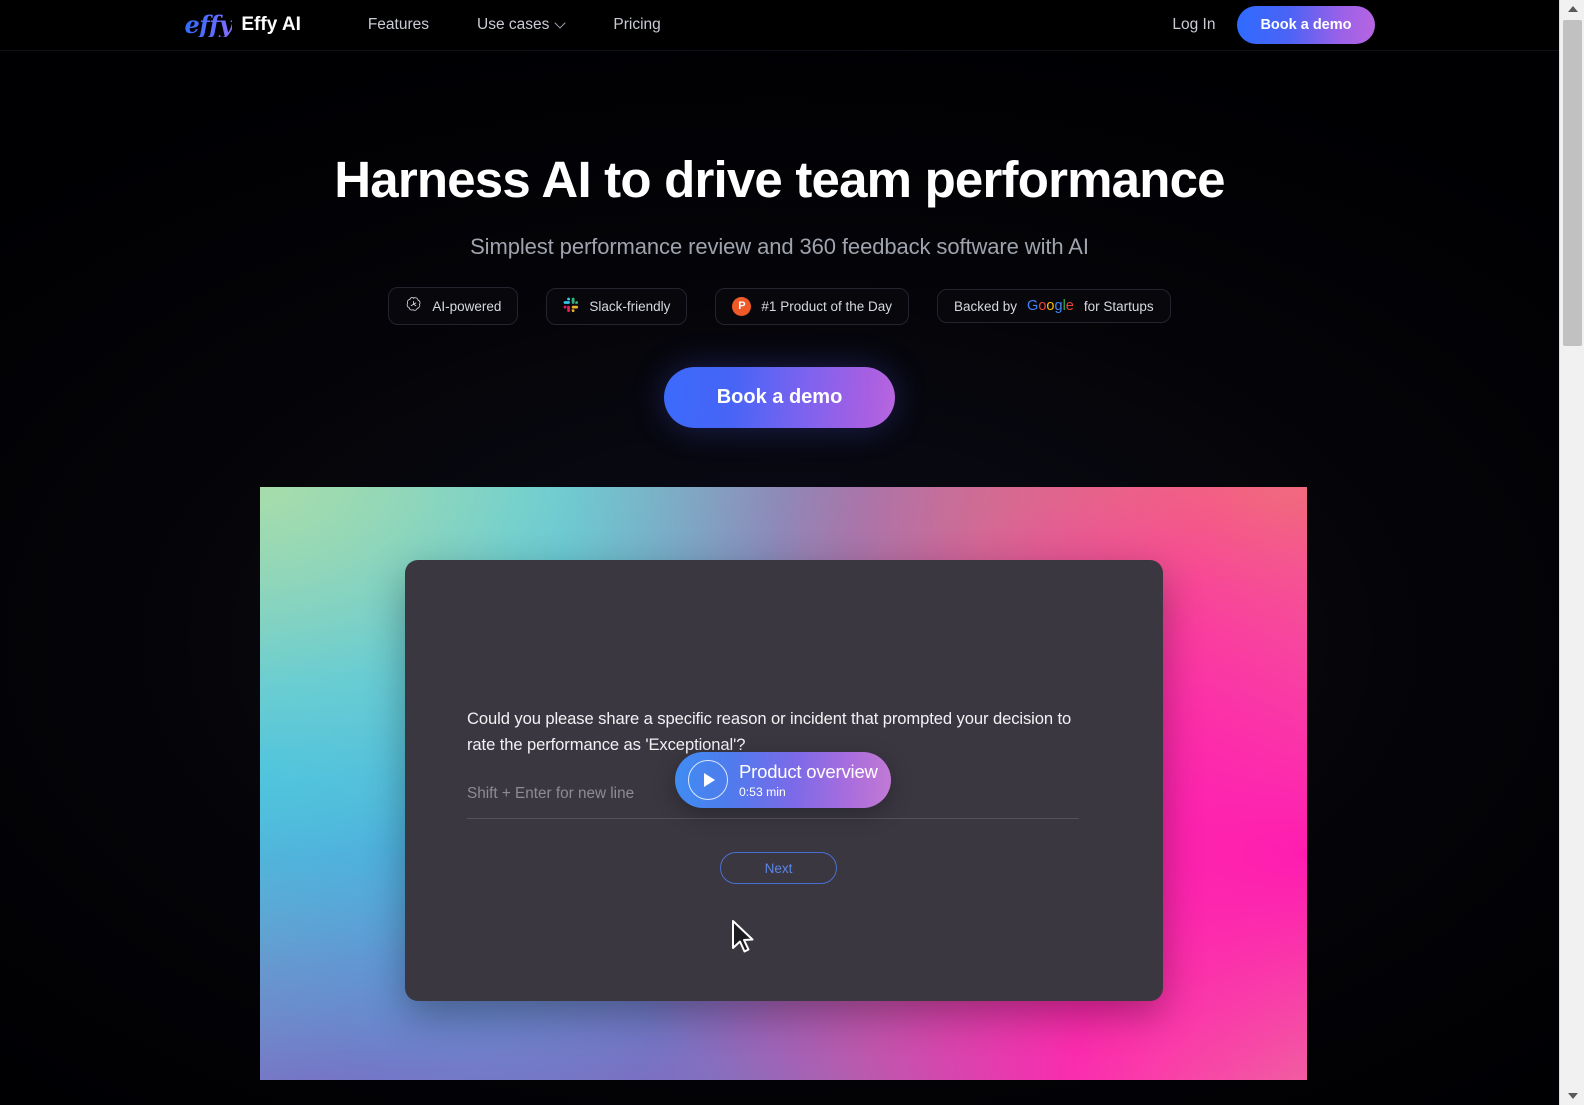 The height and width of the screenshot is (1105, 1584). I want to click on badge-slack-friendly: Slack-friendly, so click(617, 306).